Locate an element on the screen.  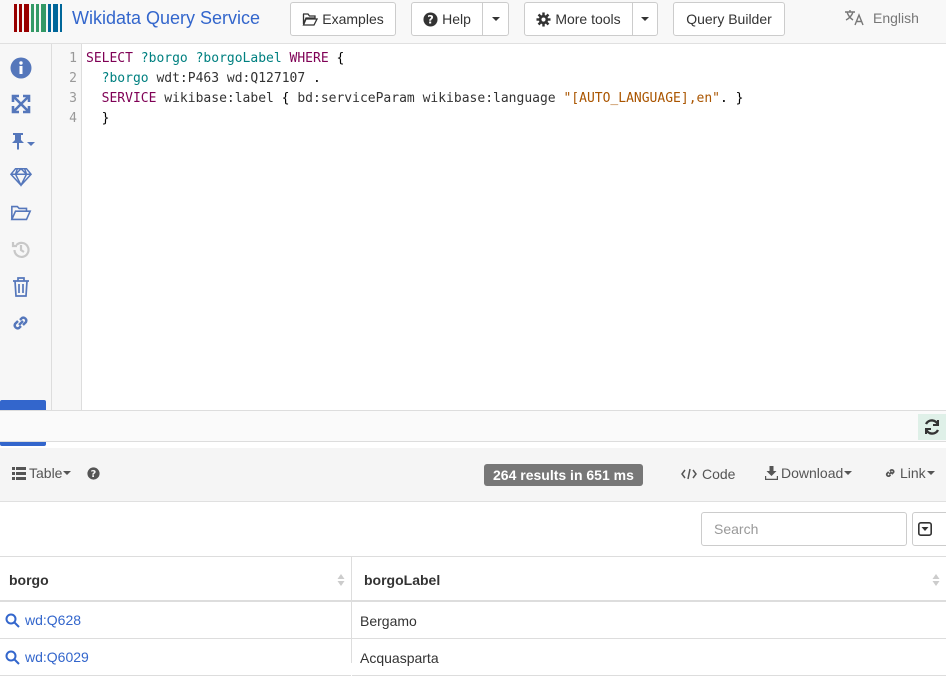
link-button: Link is located at coordinates (909, 473).